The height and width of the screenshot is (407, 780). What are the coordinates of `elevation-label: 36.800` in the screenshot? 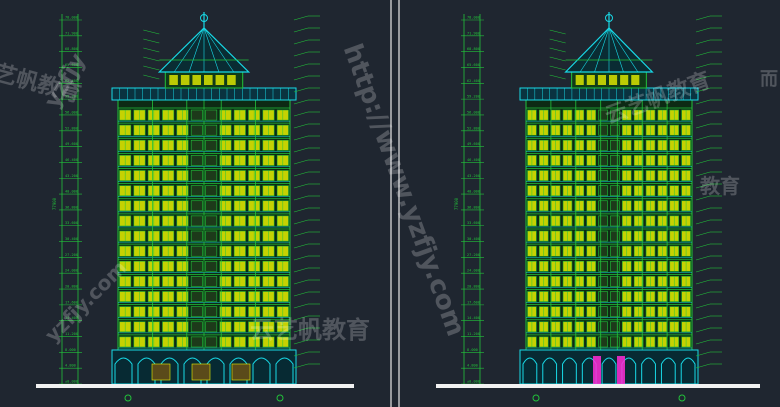 It's located at (473, 207).